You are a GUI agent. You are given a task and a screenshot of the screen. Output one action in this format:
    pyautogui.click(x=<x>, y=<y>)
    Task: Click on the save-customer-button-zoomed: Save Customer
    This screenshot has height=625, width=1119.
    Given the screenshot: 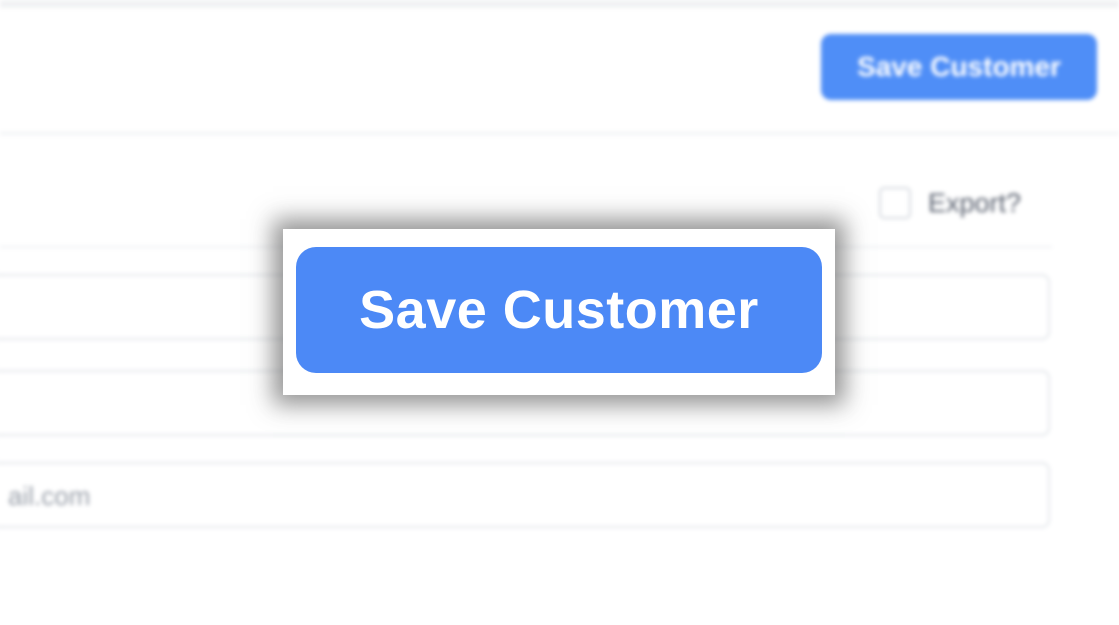 What is the action you would take?
    pyautogui.click(x=559, y=310)
    